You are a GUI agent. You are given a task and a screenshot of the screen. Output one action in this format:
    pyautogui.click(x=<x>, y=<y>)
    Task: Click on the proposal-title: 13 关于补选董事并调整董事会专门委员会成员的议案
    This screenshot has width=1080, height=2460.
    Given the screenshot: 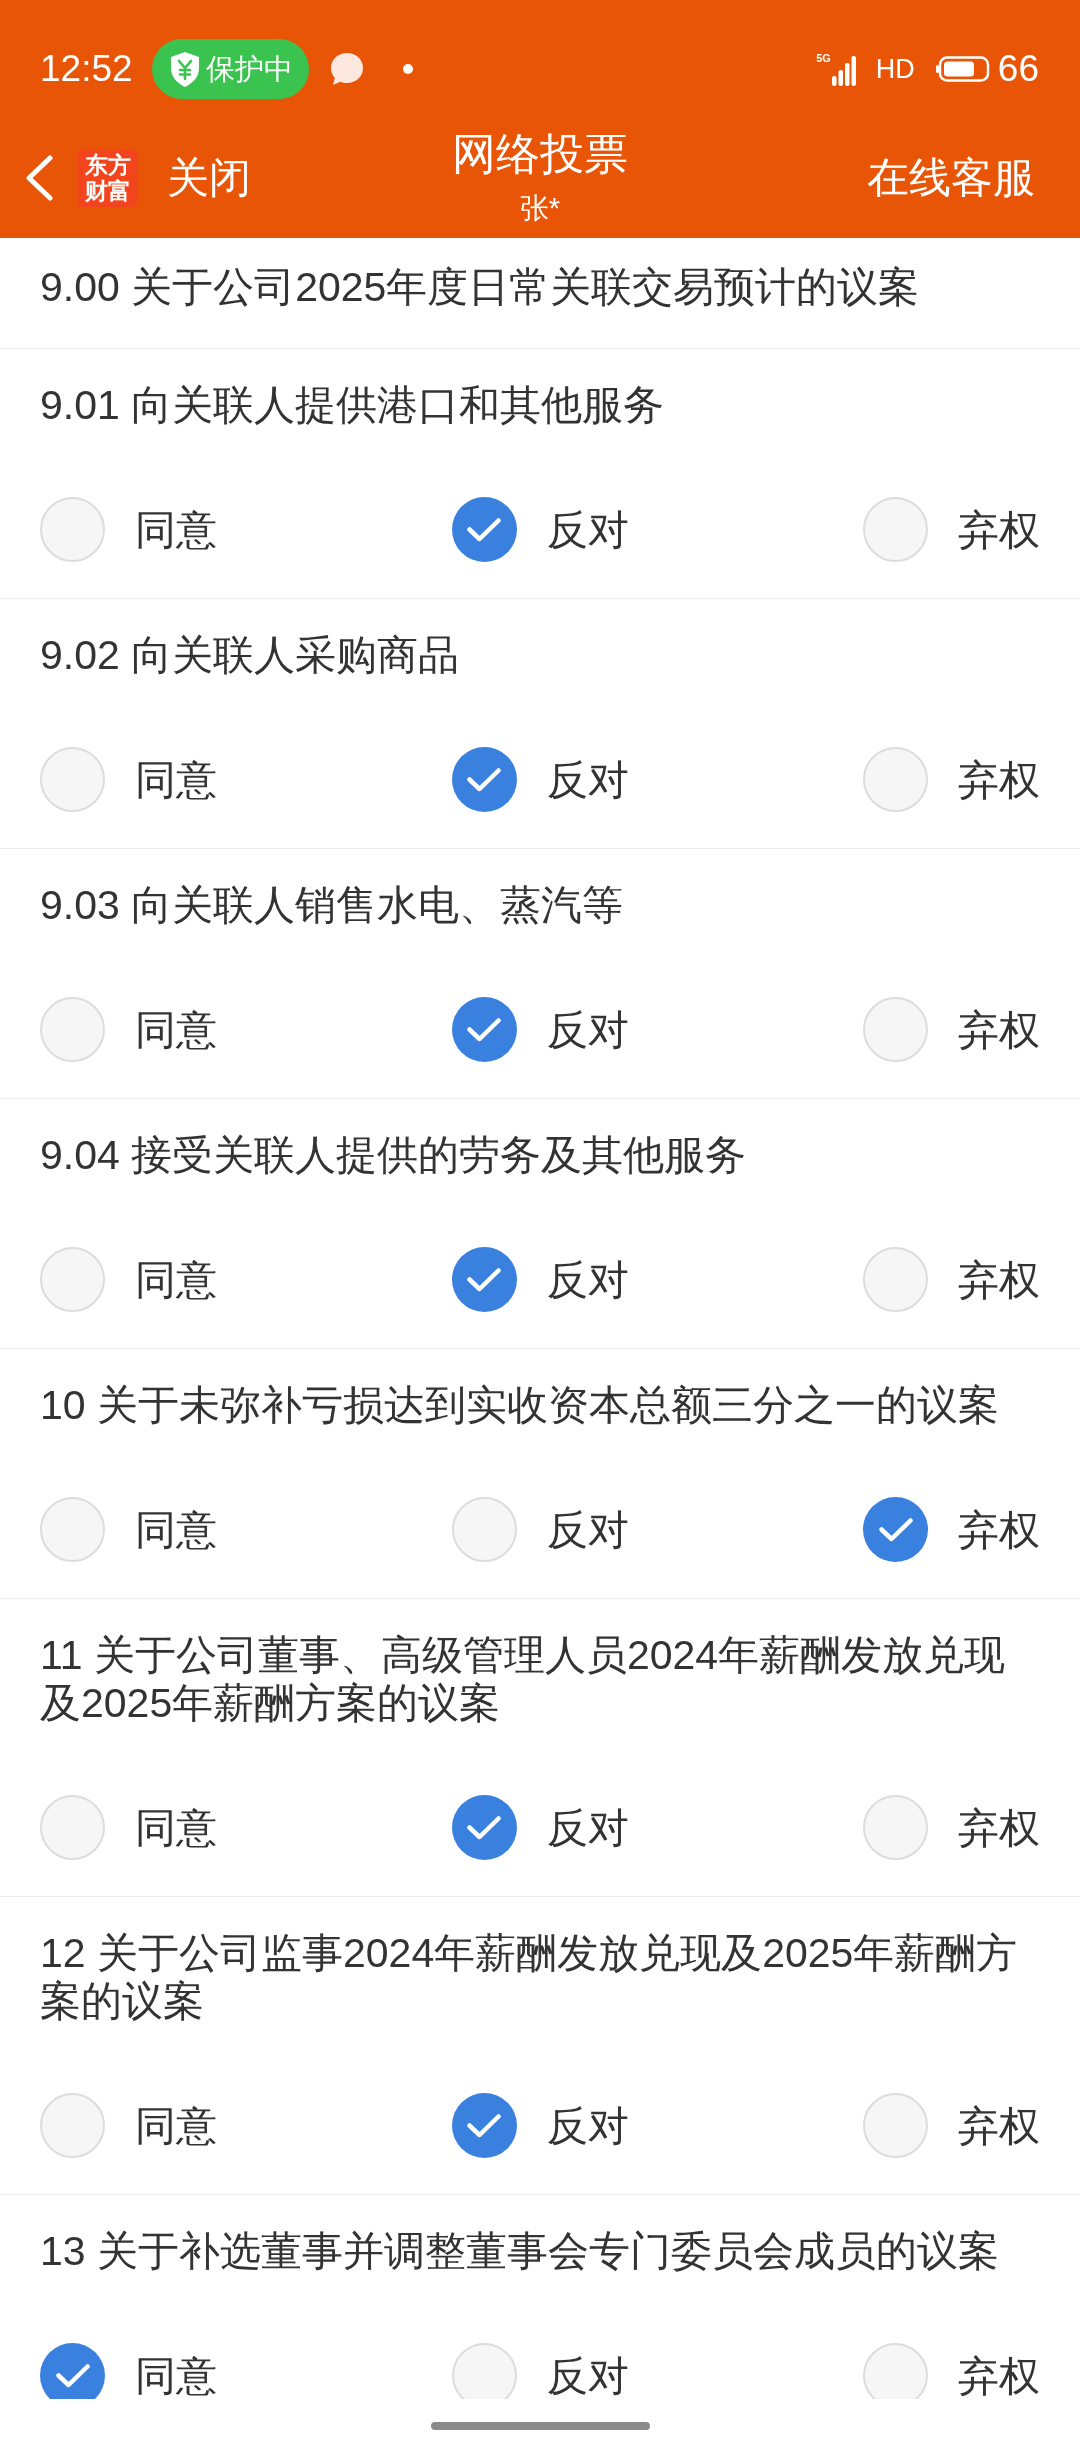 What is the action you would take?
    pyautogui.click(x=520, y=2251)
    